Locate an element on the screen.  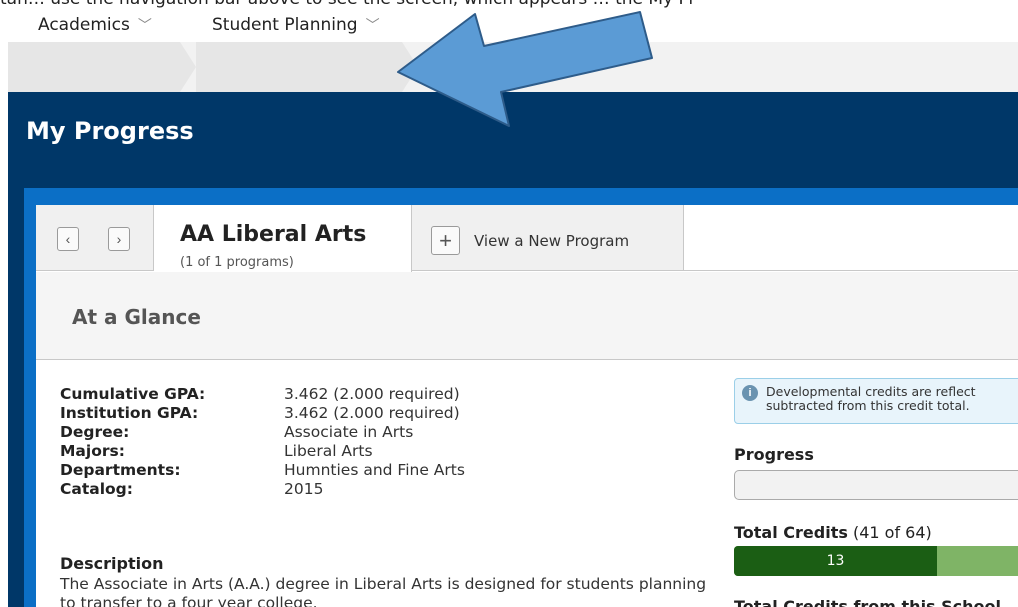
detail-label: Degree: is located at coordinates (95, 432).